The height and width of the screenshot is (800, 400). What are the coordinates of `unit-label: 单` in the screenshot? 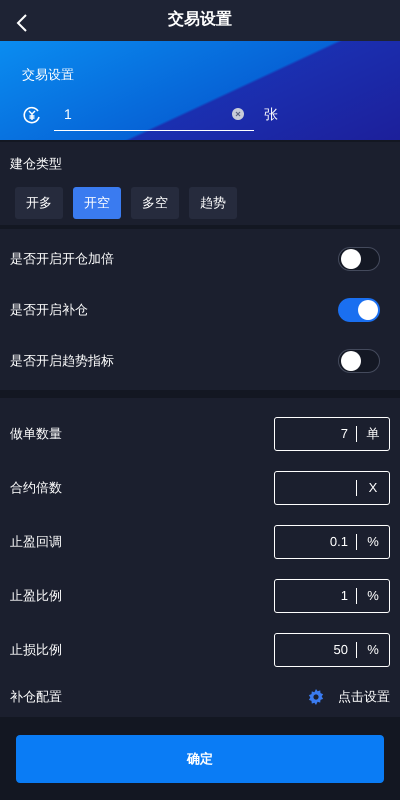 It's located at (373, 434).